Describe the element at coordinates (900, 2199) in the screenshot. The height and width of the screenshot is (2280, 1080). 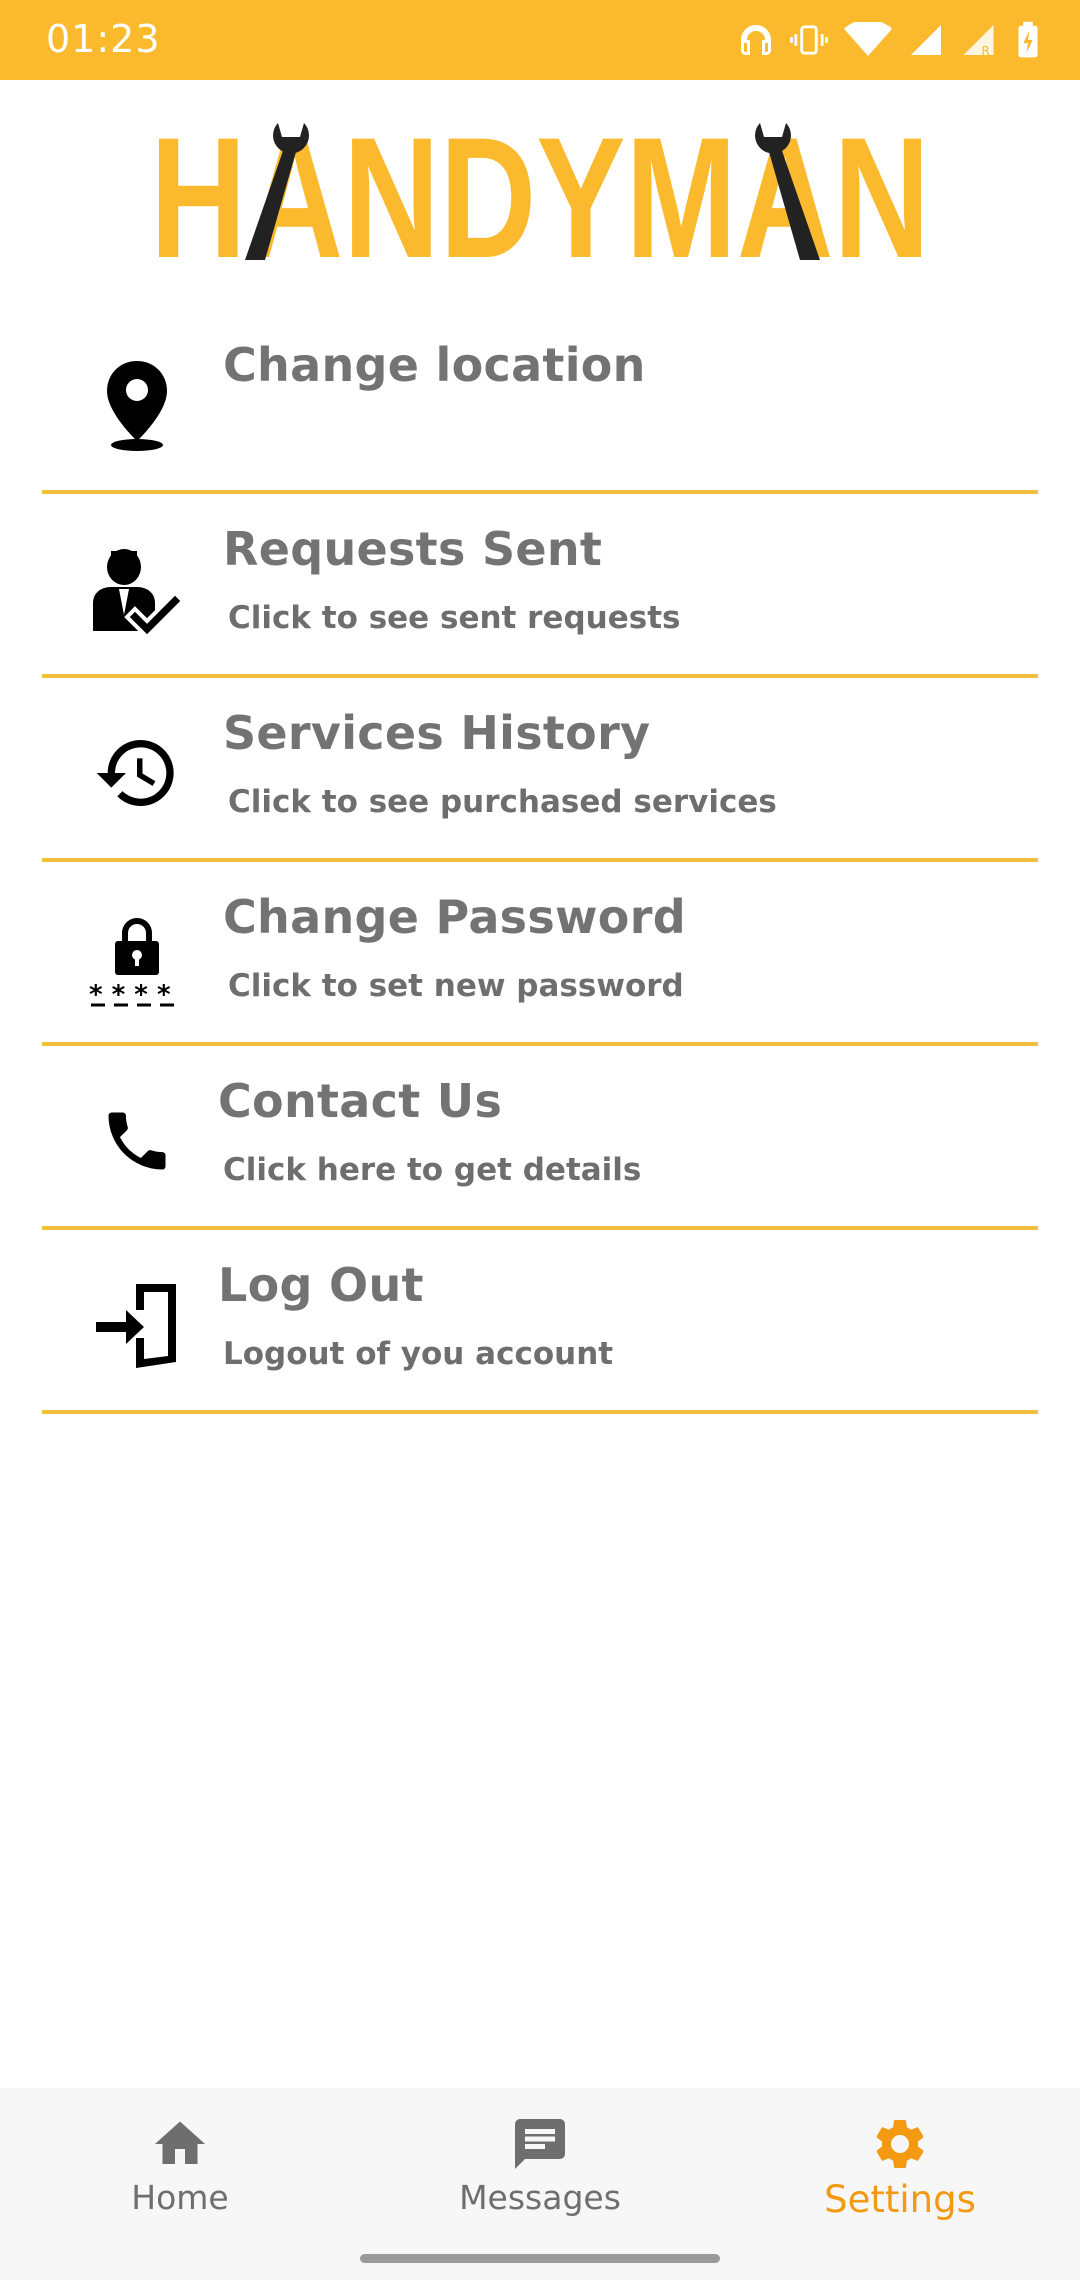
I see `nav-label-settings: Settings` at that location.